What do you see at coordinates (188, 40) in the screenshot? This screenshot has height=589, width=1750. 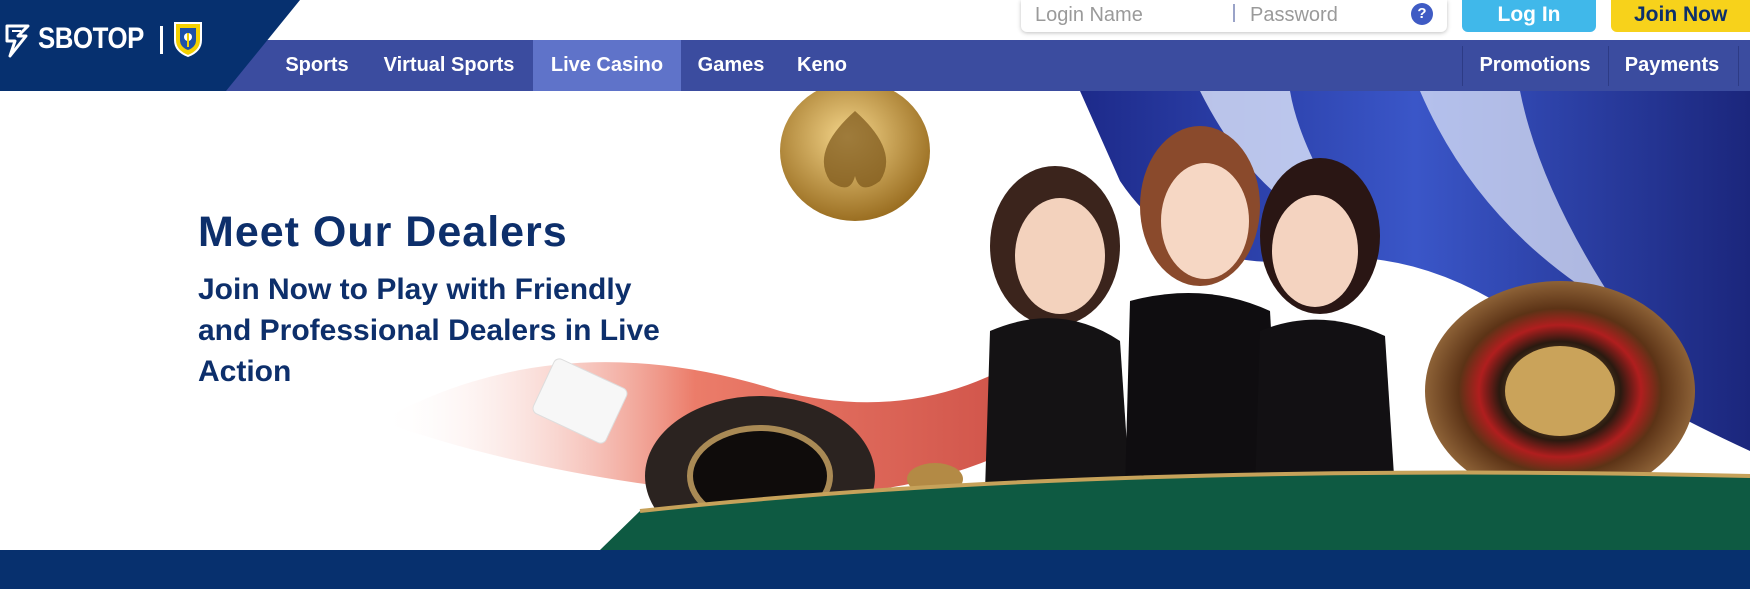 I see `club-crest-icon` at bounding box center [188, 40].